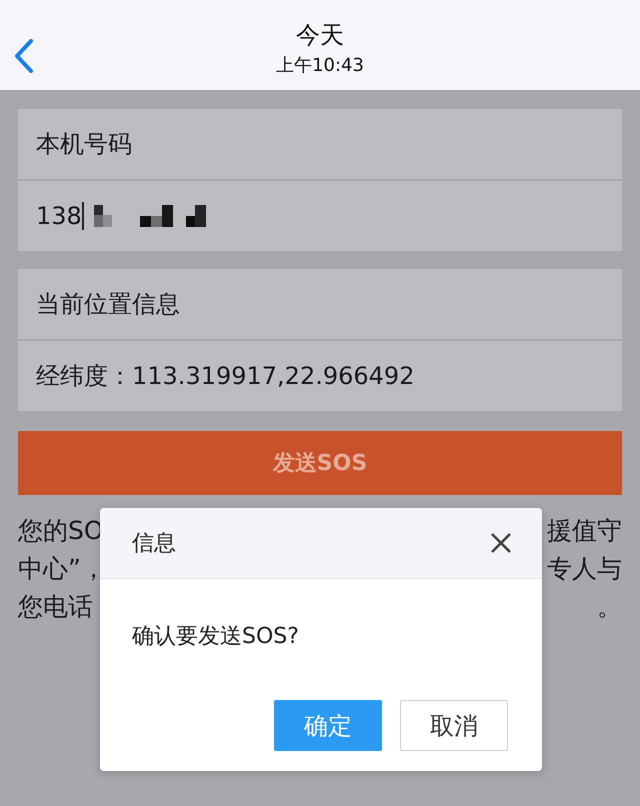 The width and height of the screenshot is (640, 806). I want to click on field-label: 本机号码, so click(320, 144).